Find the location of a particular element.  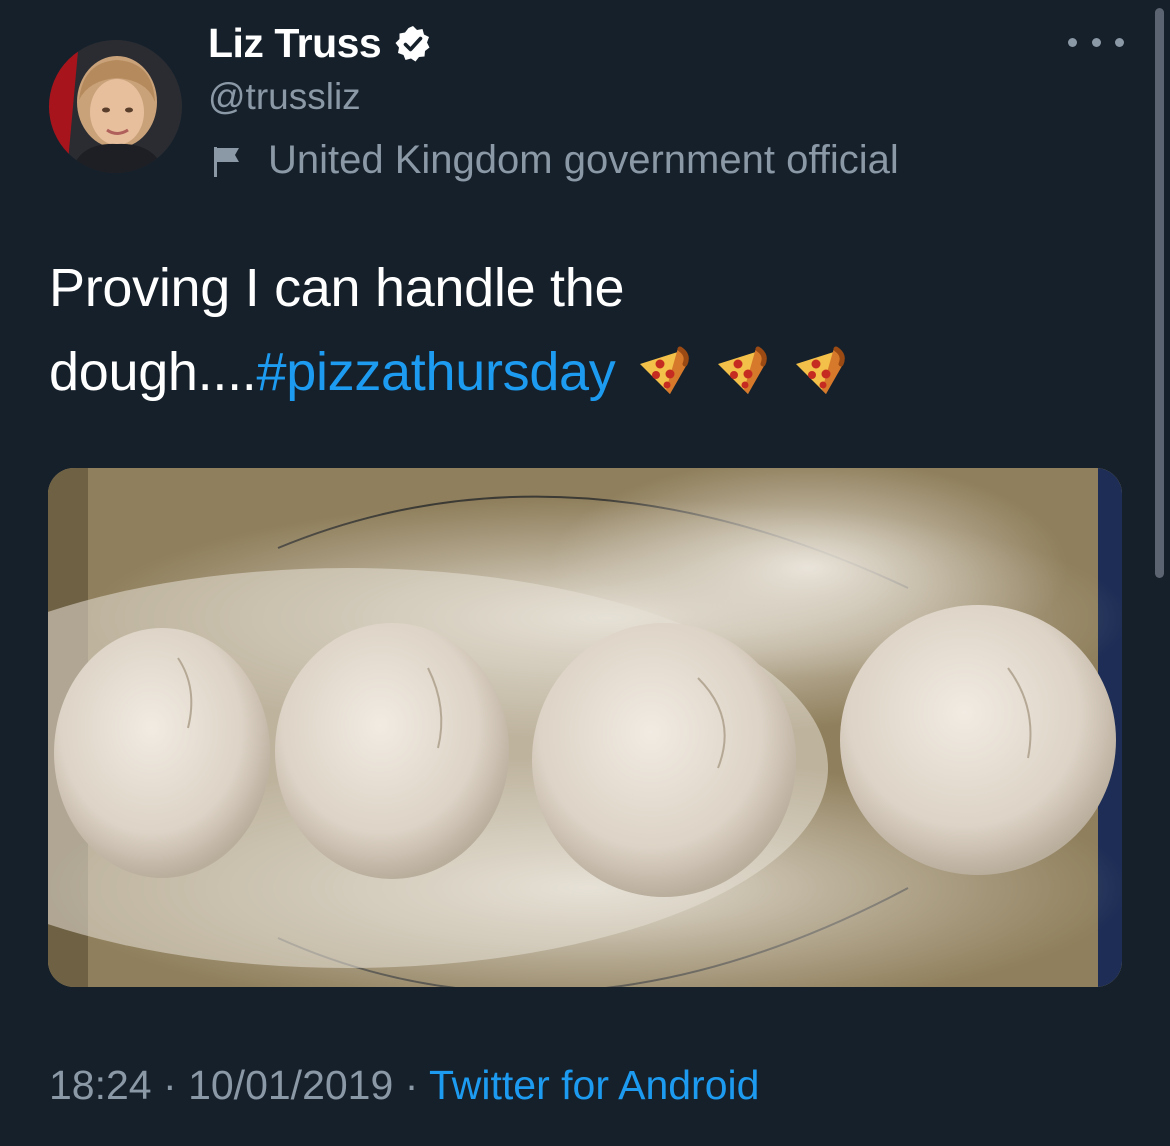

hashtag-link: #pizzathursday is located at coordinates (435, 372).